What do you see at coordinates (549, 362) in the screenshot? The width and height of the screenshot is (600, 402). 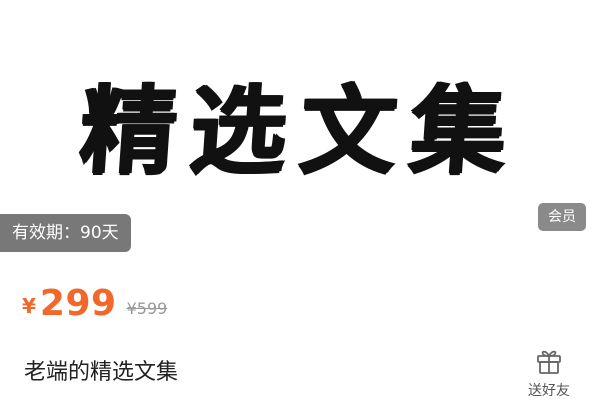 I see `gift-icon` at bounding box center [549, 362].